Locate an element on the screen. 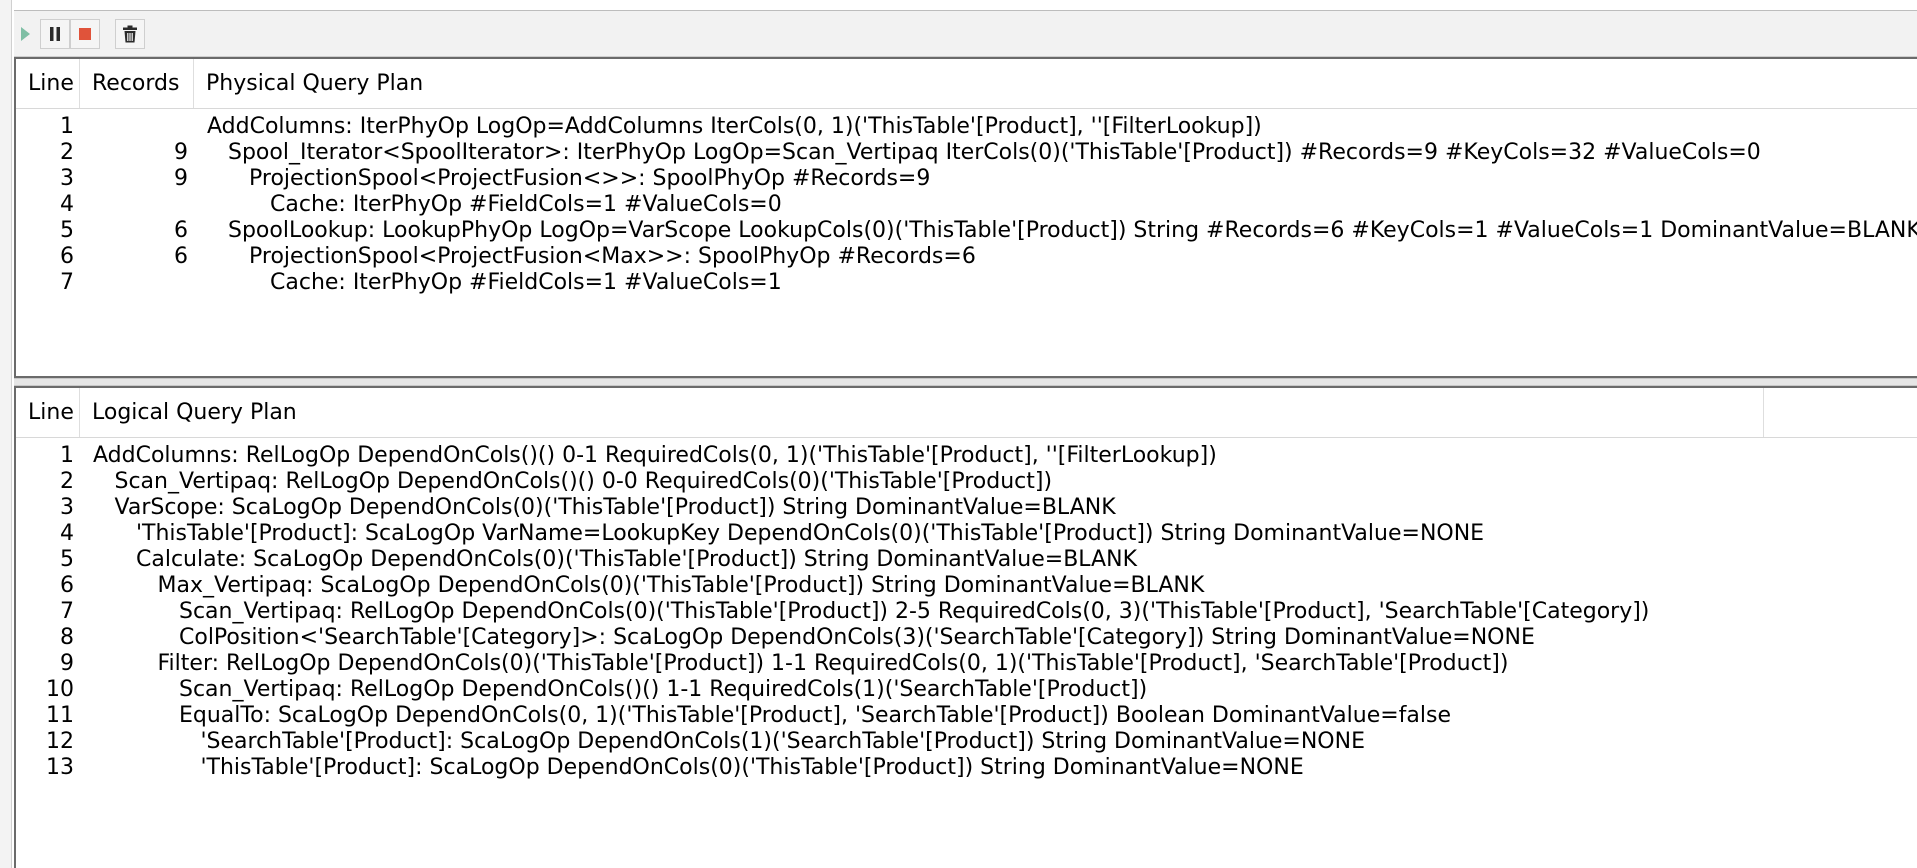  stop-button is located at coordinates (85, 34).